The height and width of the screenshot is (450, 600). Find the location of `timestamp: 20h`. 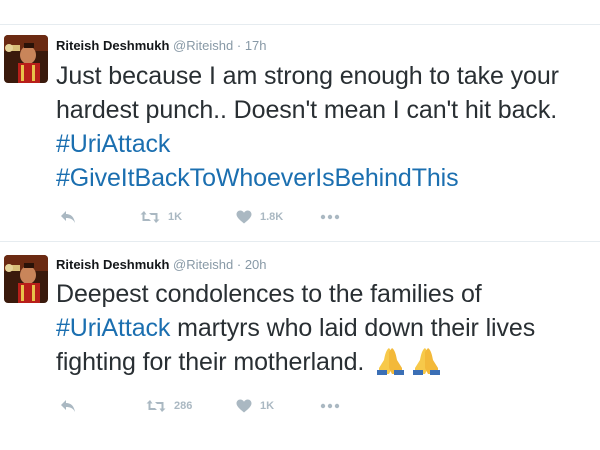

timestamp: 20h is located at coordinates (256, 264).